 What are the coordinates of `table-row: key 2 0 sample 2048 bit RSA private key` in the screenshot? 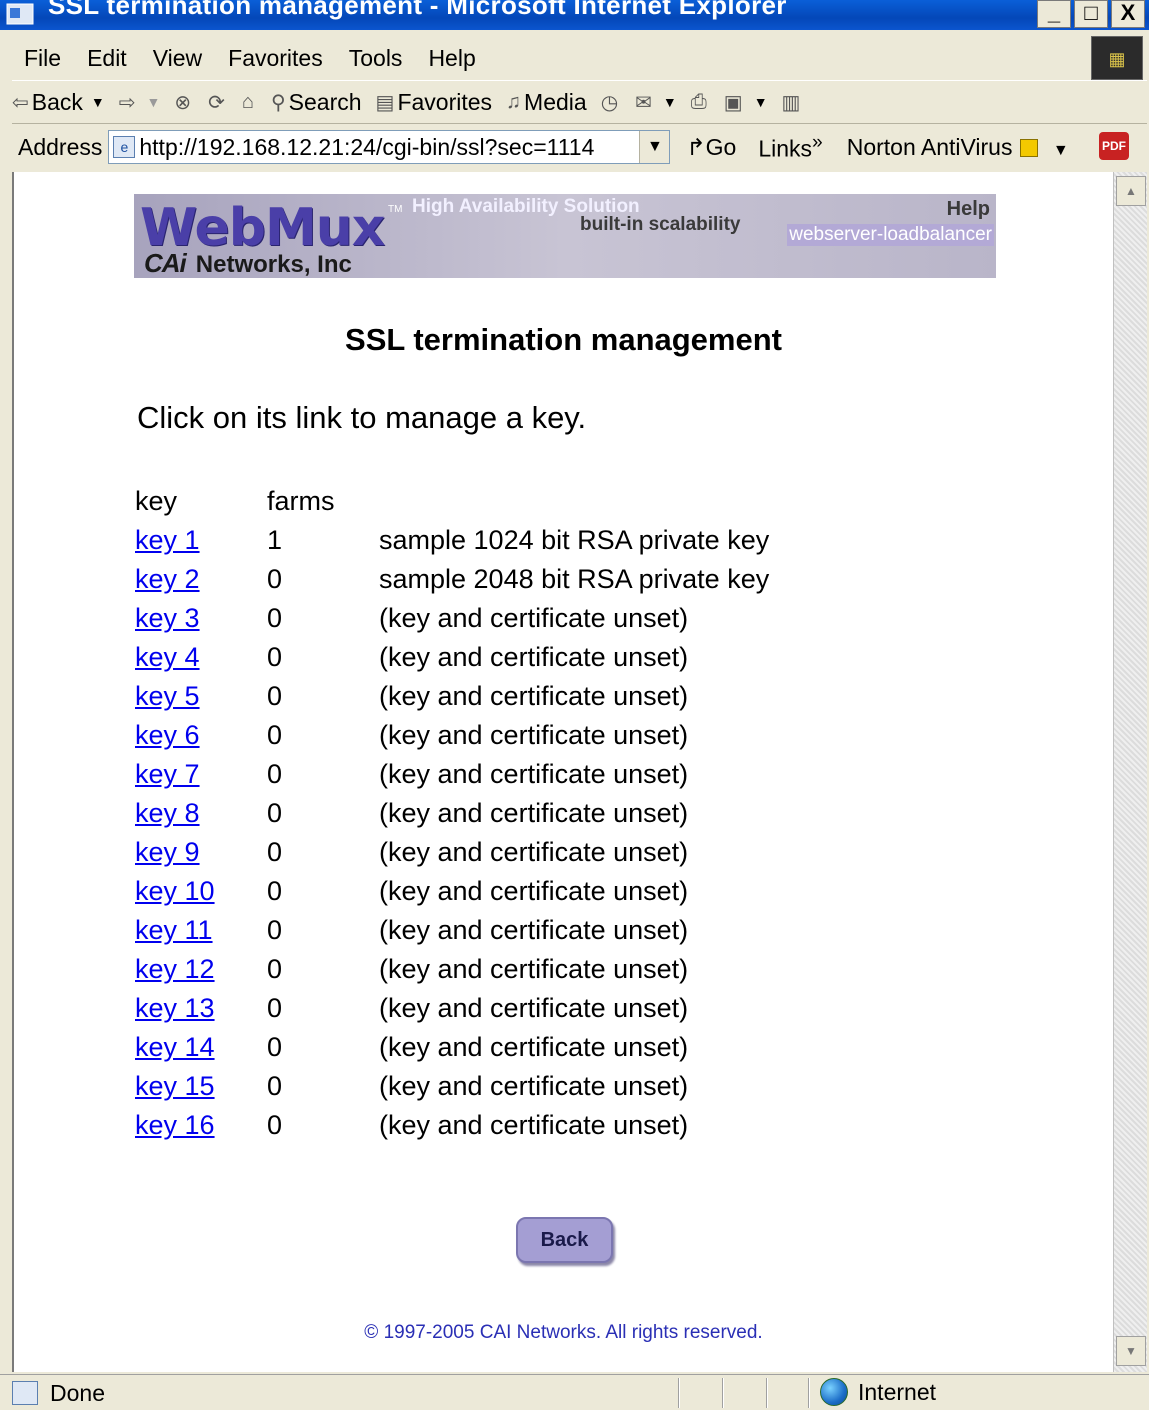 It's located at (452, 579).